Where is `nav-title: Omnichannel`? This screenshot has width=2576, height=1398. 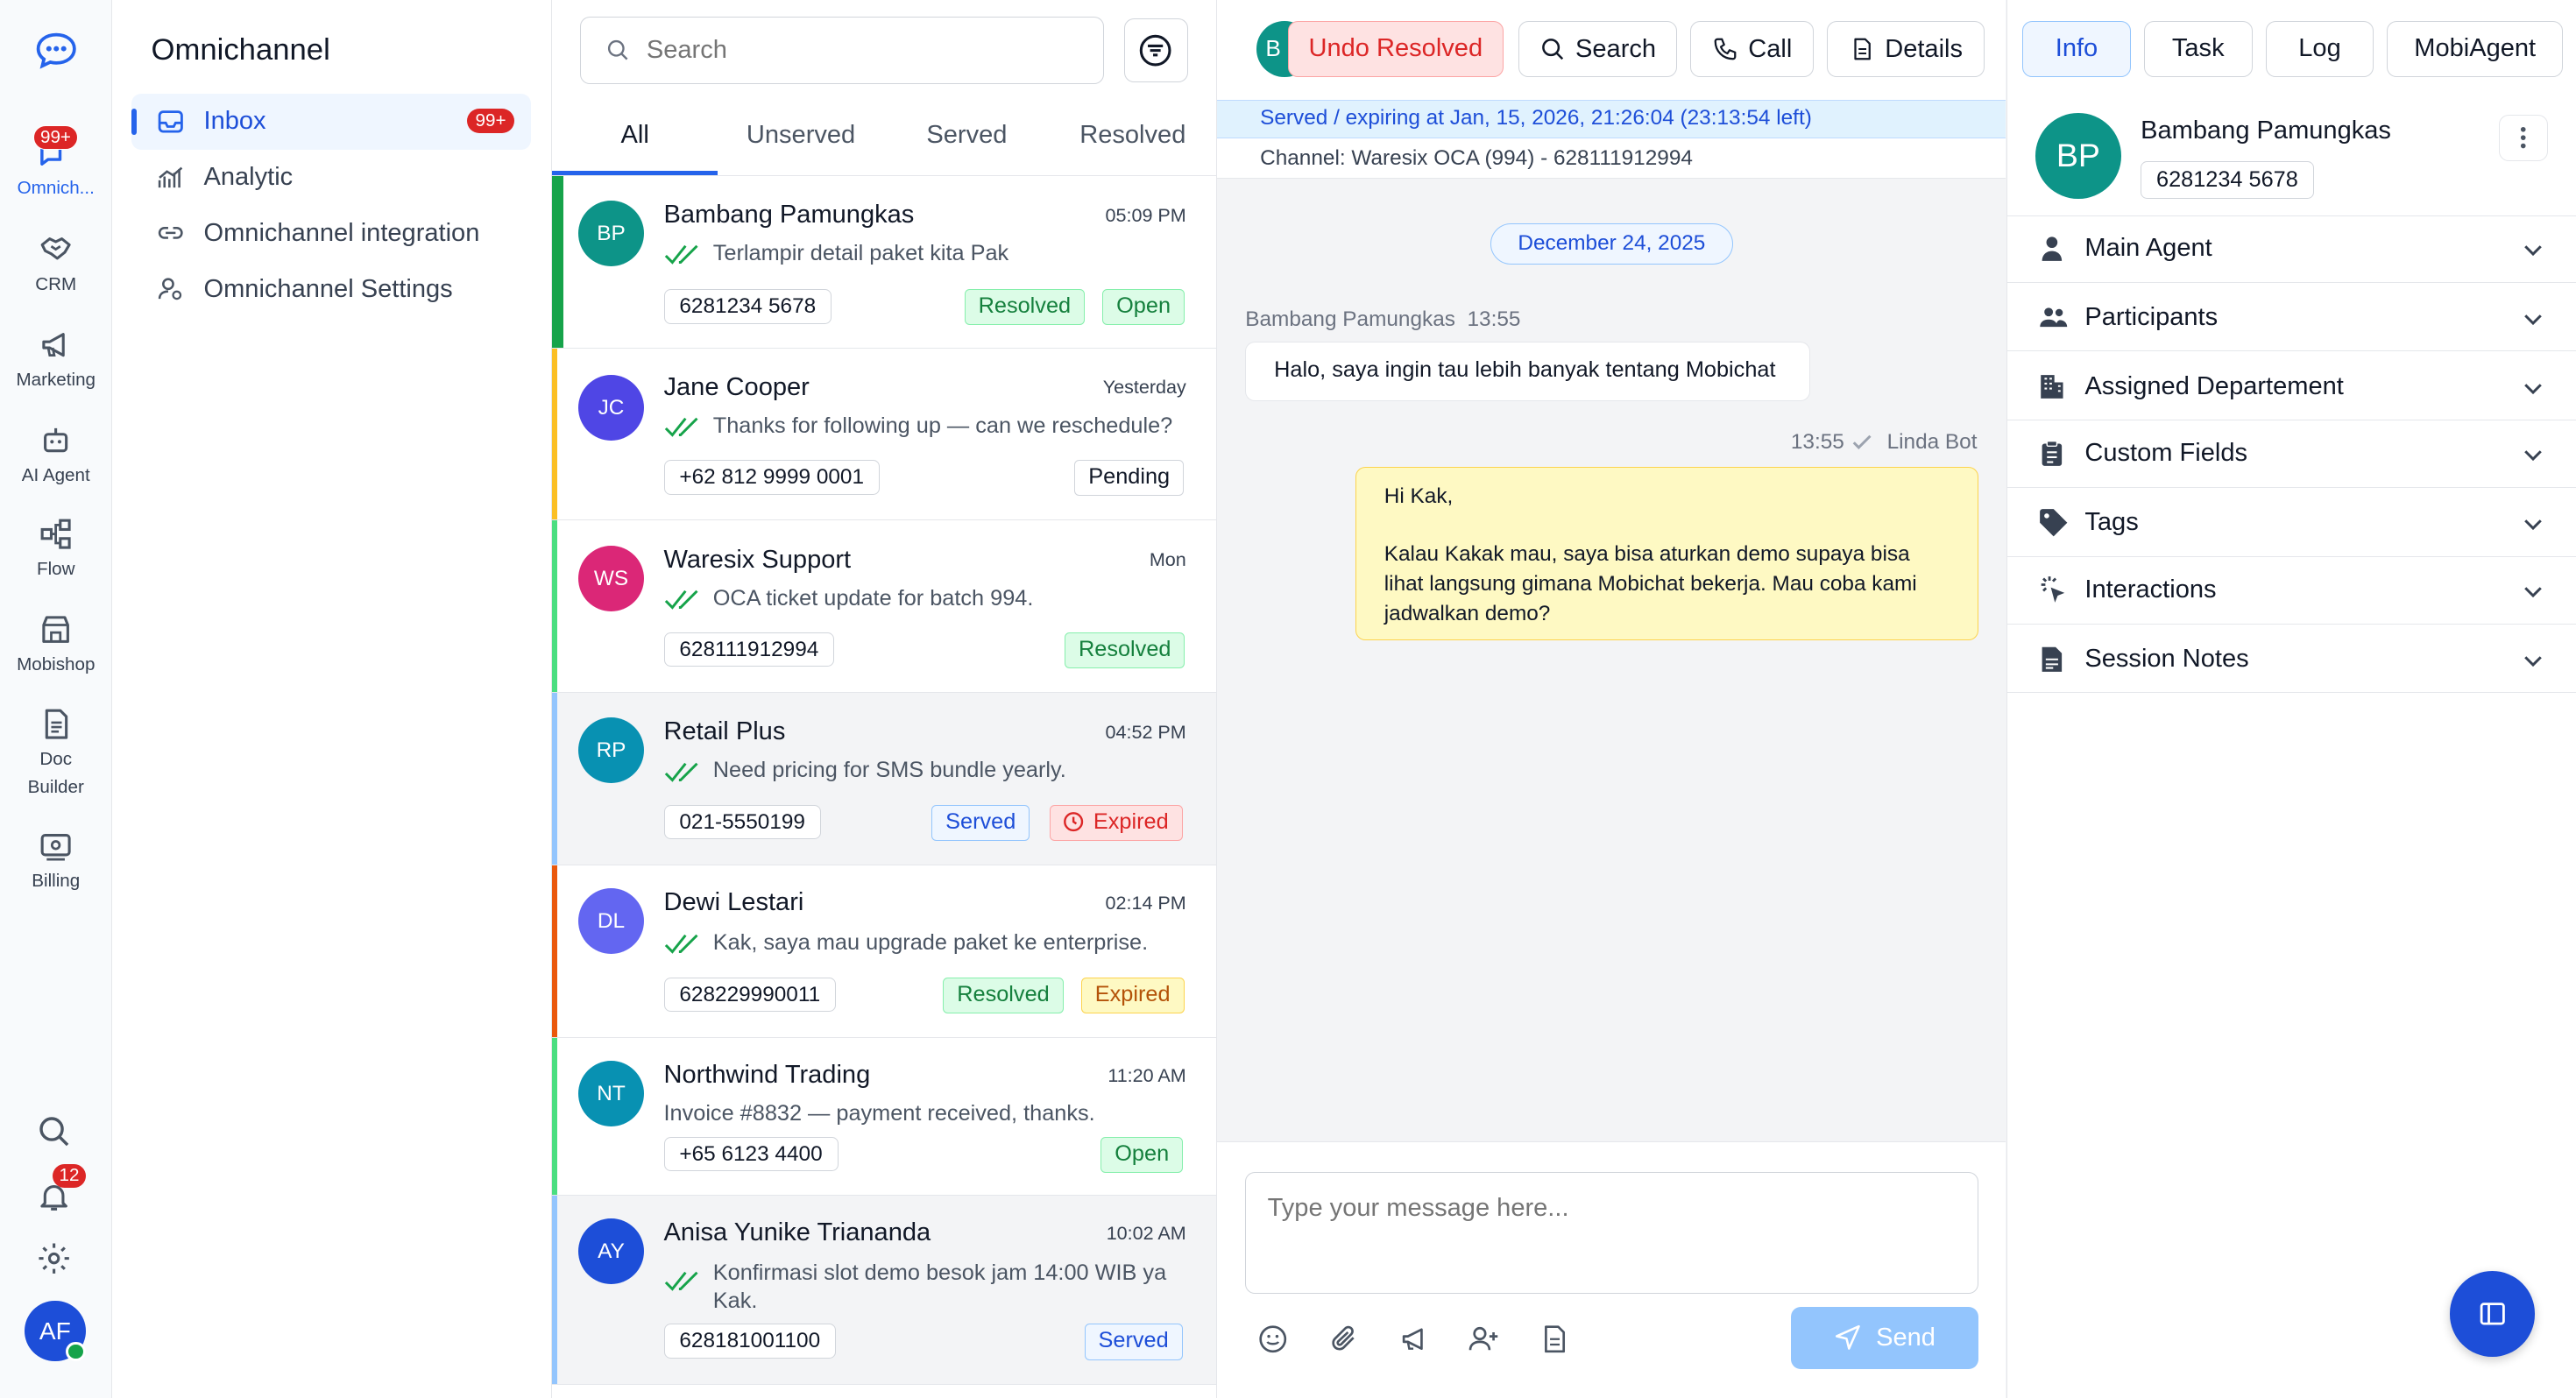
nav-title: Omnichannel is located at coordinates (240, 49).